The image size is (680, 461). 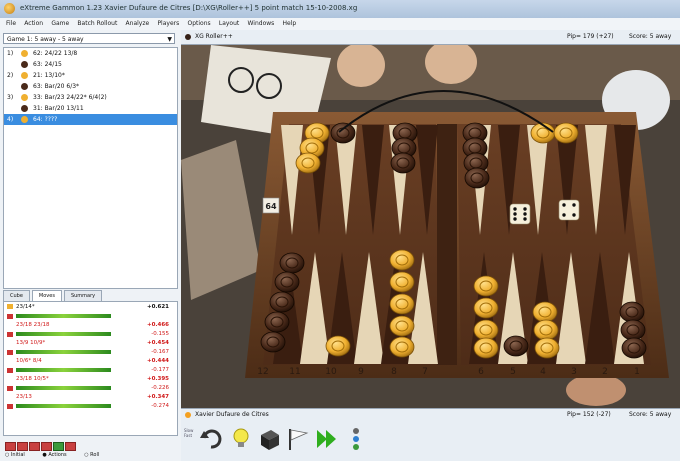 I want to click on menu-game: Game, so click(x=60, y=24).